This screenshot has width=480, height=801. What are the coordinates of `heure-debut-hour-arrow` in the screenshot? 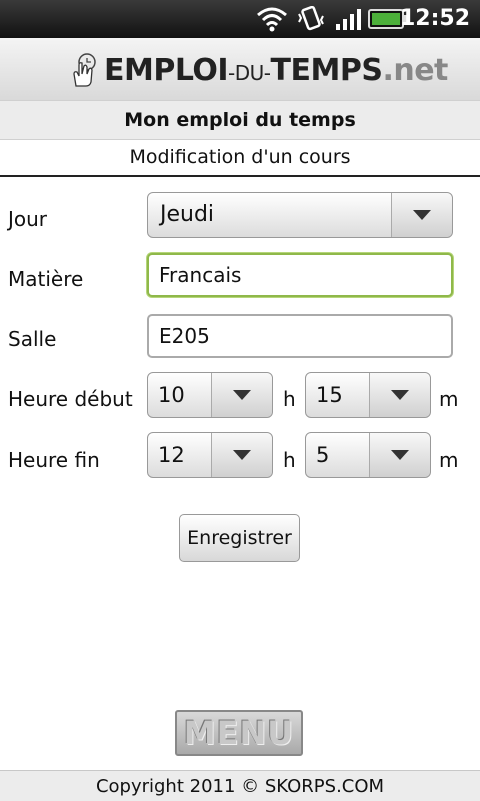 It's located at (241, 395).